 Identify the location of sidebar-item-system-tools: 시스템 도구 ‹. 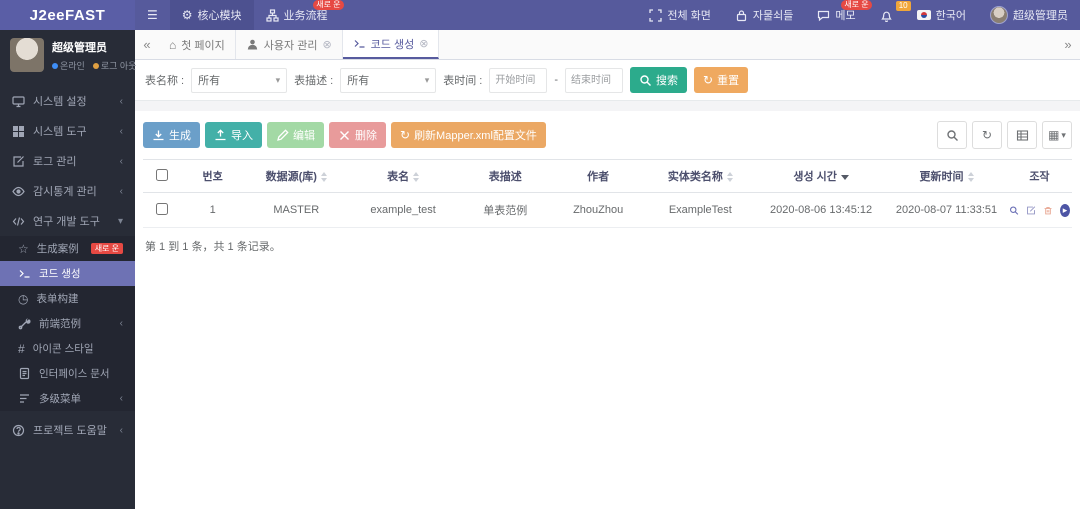
(67, 131).